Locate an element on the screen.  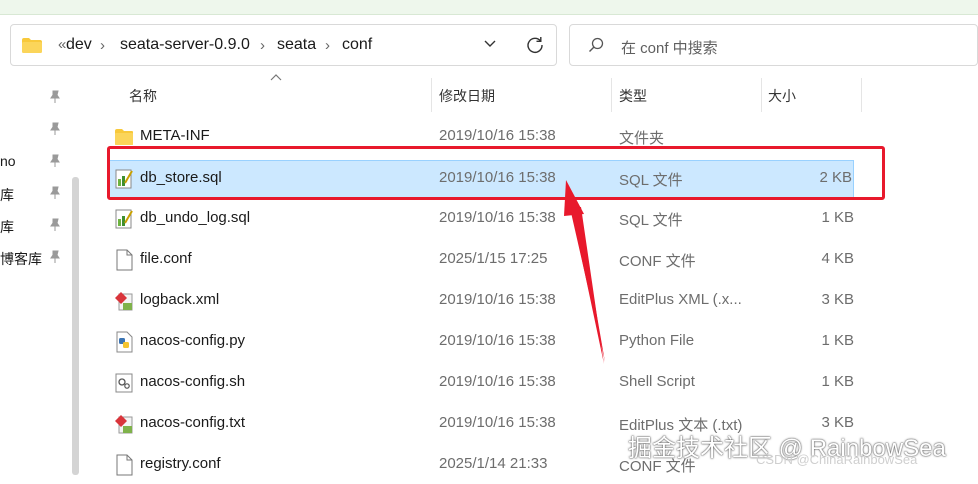
file-type: 文件夹 is located at coordinates (642, 138).